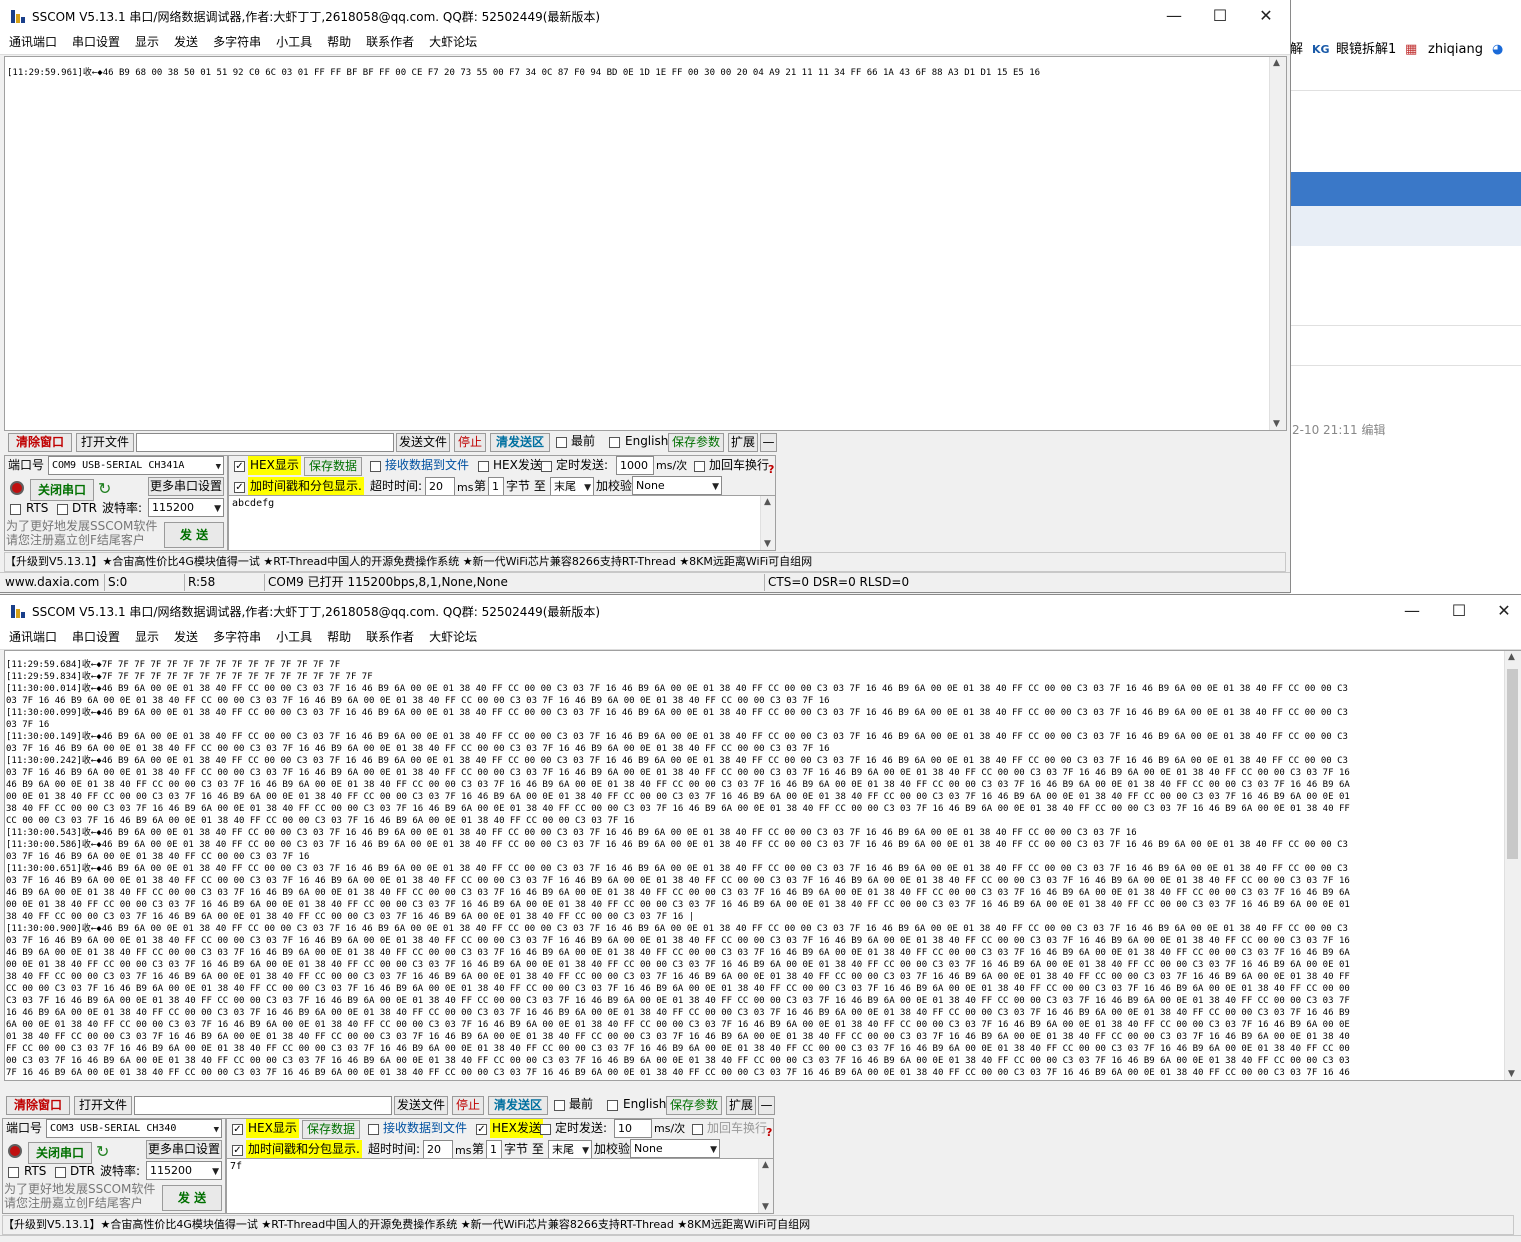 The width and height of the screenshot is (1521, 1242). What do you see at coordinates (136, 465) in the screenshot?
I see `port-select: COM9 USB-SERIAL CH341A ▼` at bounding box center [136, 465].